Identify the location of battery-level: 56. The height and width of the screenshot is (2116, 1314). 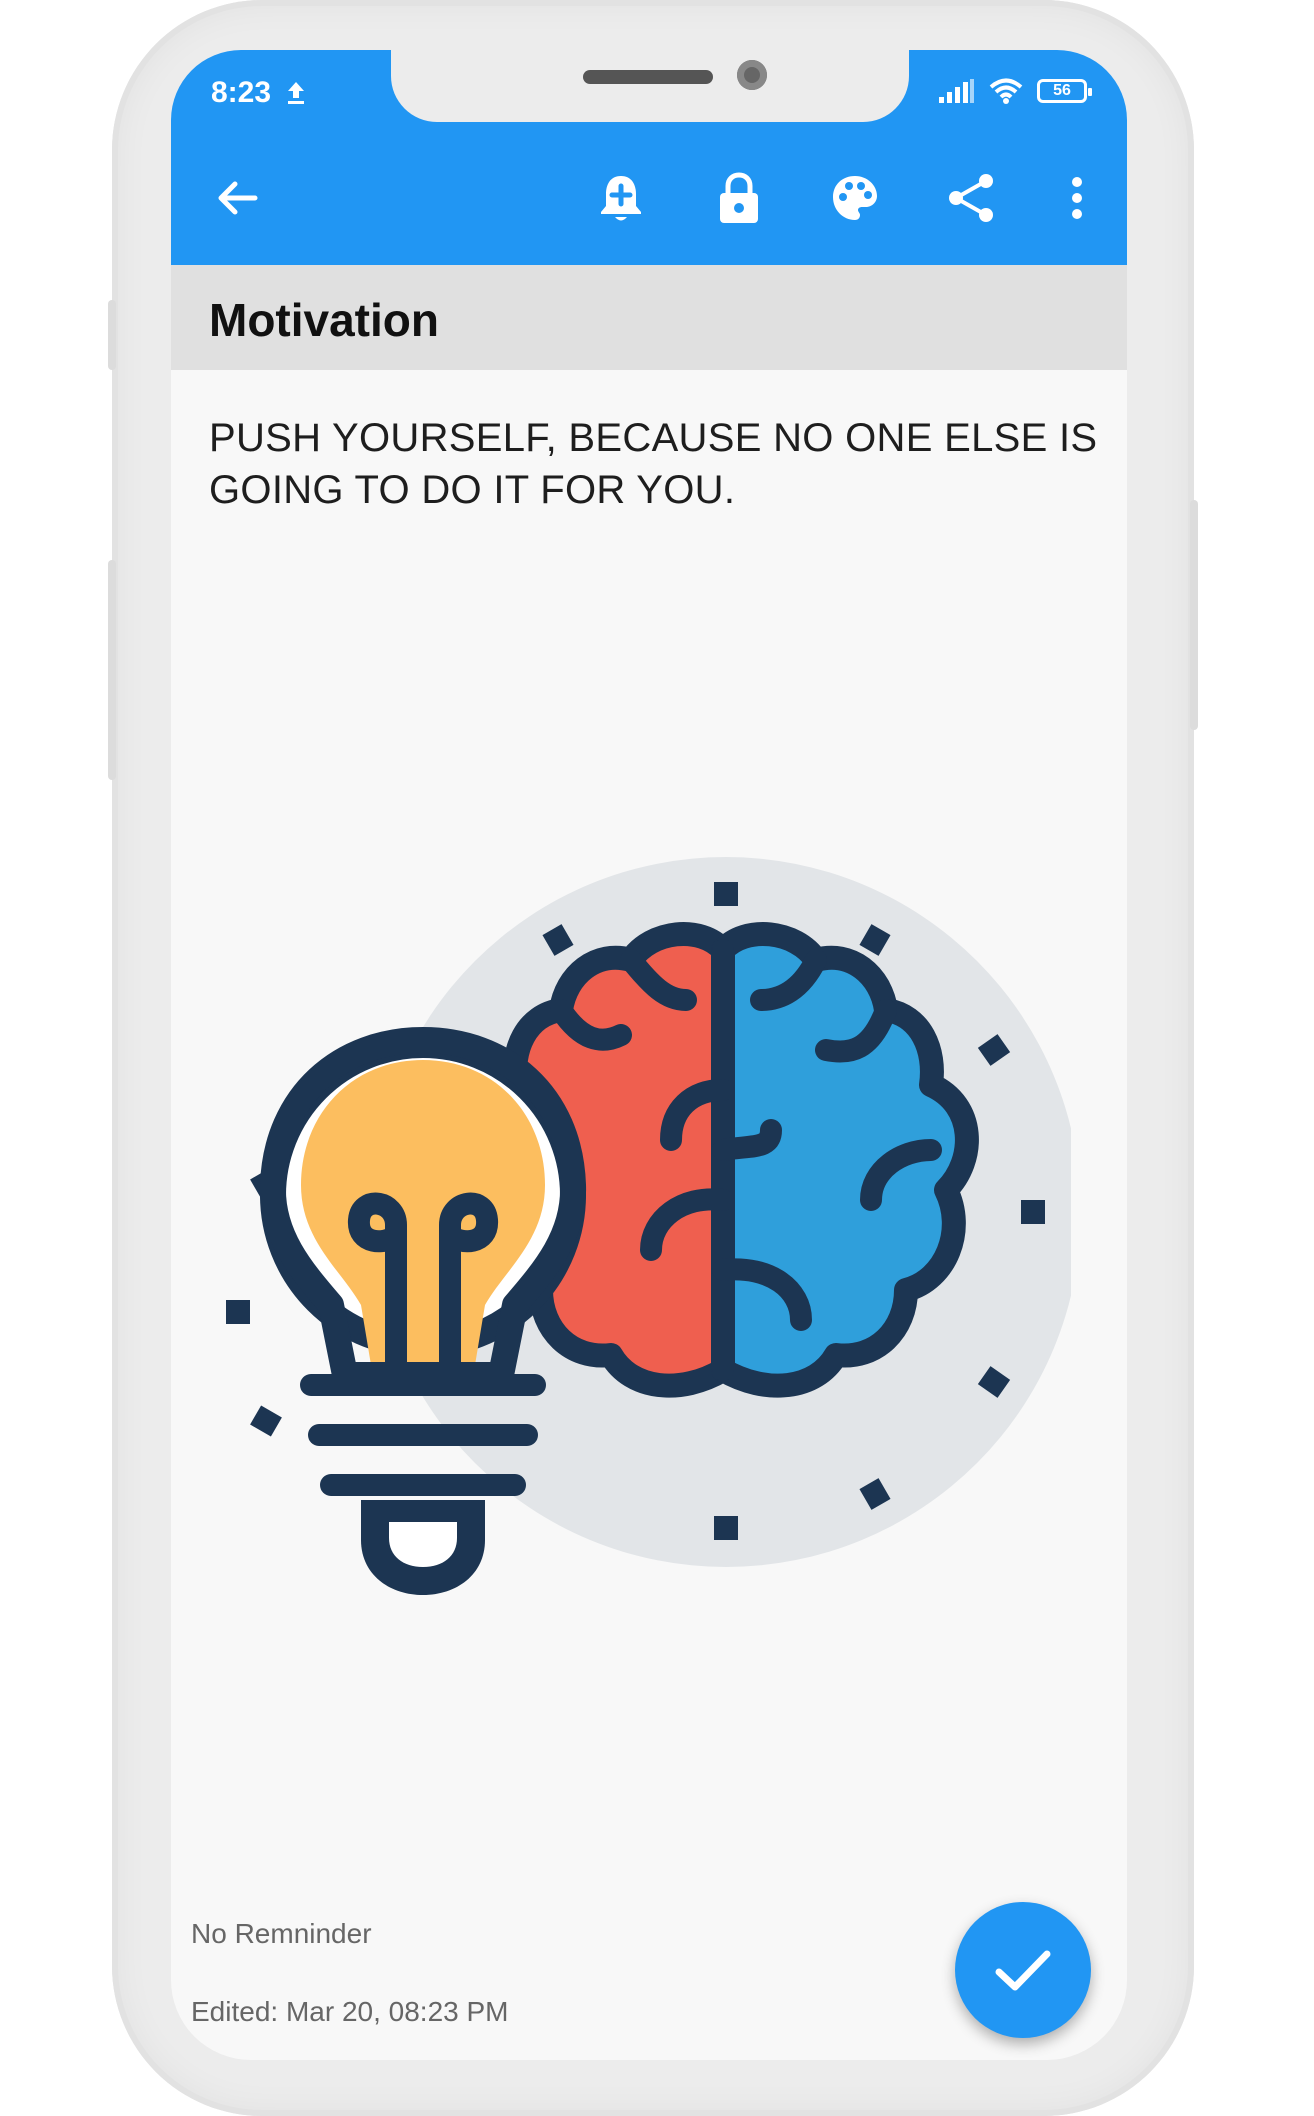
(1062, 90).